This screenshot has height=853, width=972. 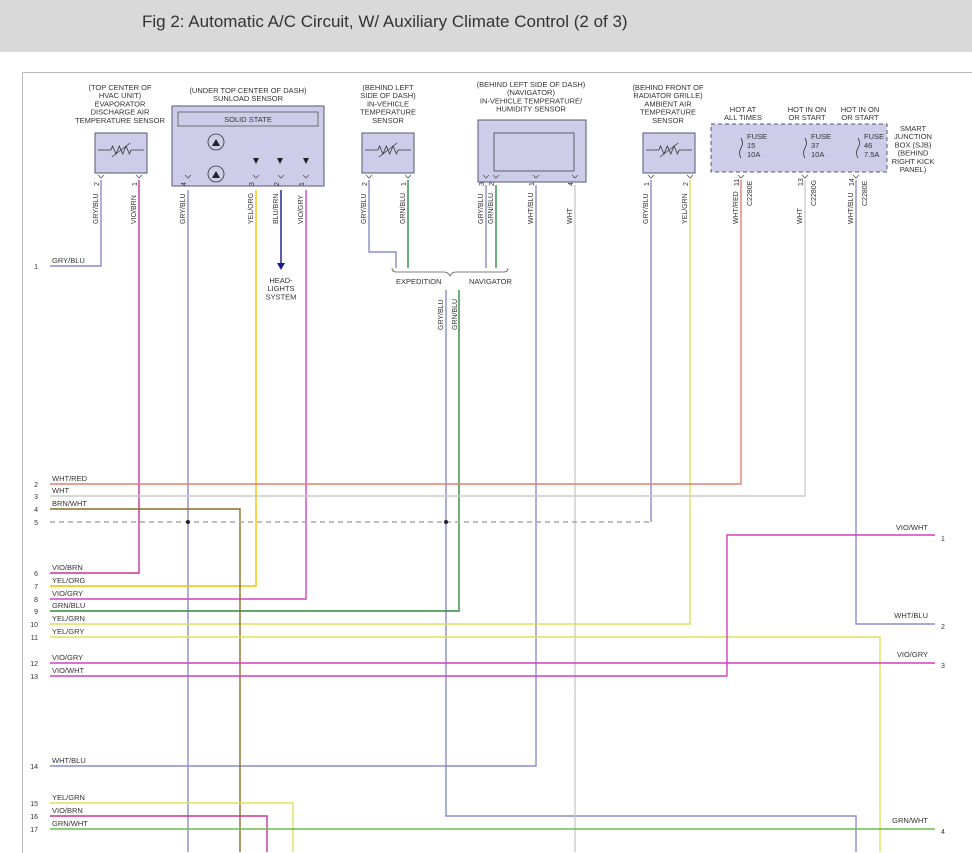 What do you see at coordinates (943, 666) in the screenshot?
I see `right-pin-number: 3` at bounding box center [943, 666].